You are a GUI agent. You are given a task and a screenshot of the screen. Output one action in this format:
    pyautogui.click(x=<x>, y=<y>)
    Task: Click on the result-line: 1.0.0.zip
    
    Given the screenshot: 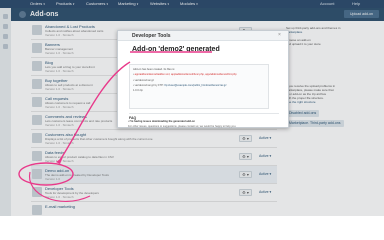 What is the action you would take?
    pyautogui.click(x=138, y=91)
    